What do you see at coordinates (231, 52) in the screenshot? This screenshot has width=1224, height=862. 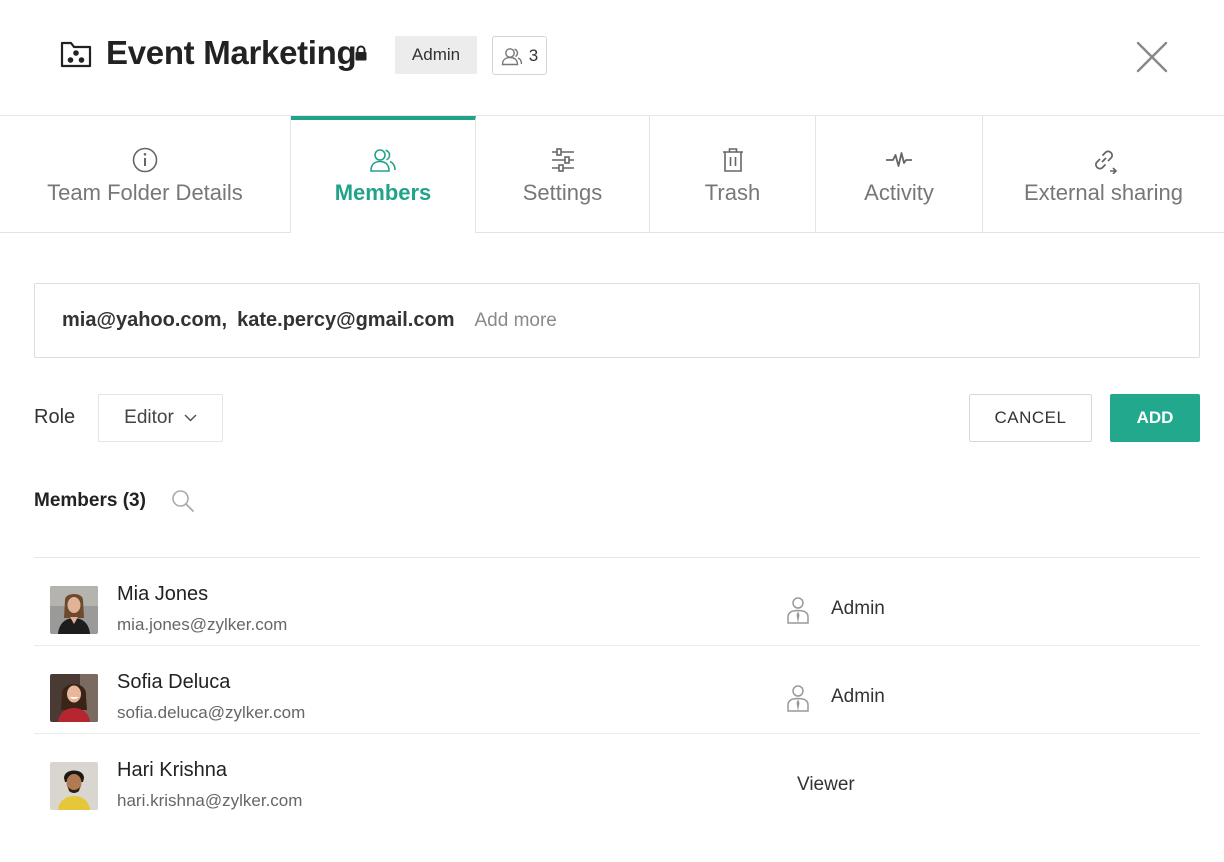 I see `page-title: Event Marketing` at bounding box center [231, 52].